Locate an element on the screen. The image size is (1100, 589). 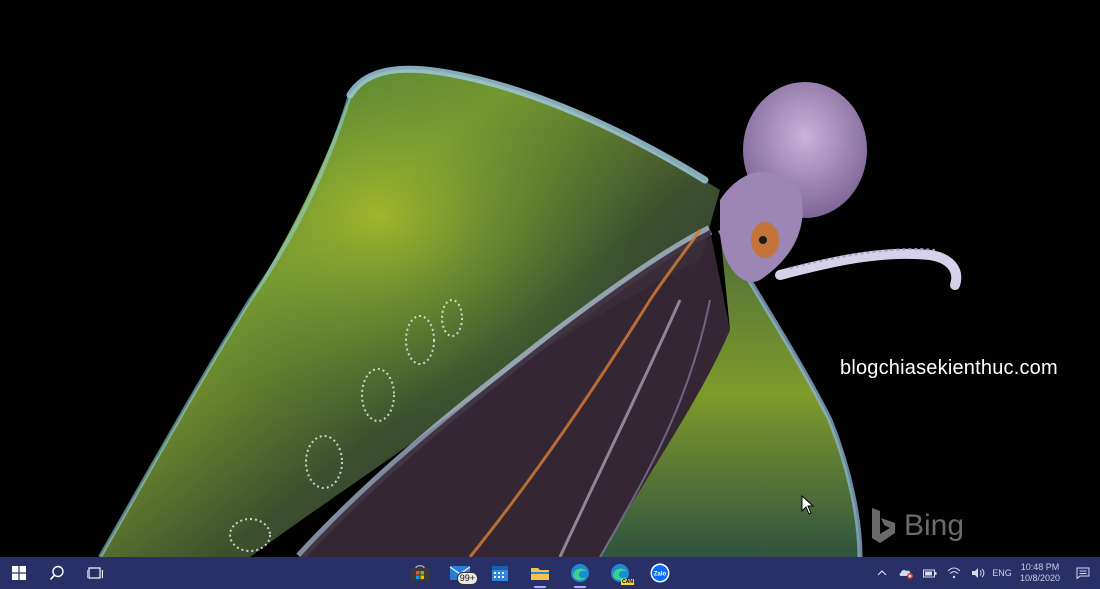
system-tray: ENG 10:48 PM 10/8/2020 is located at coordinates (985, 573).